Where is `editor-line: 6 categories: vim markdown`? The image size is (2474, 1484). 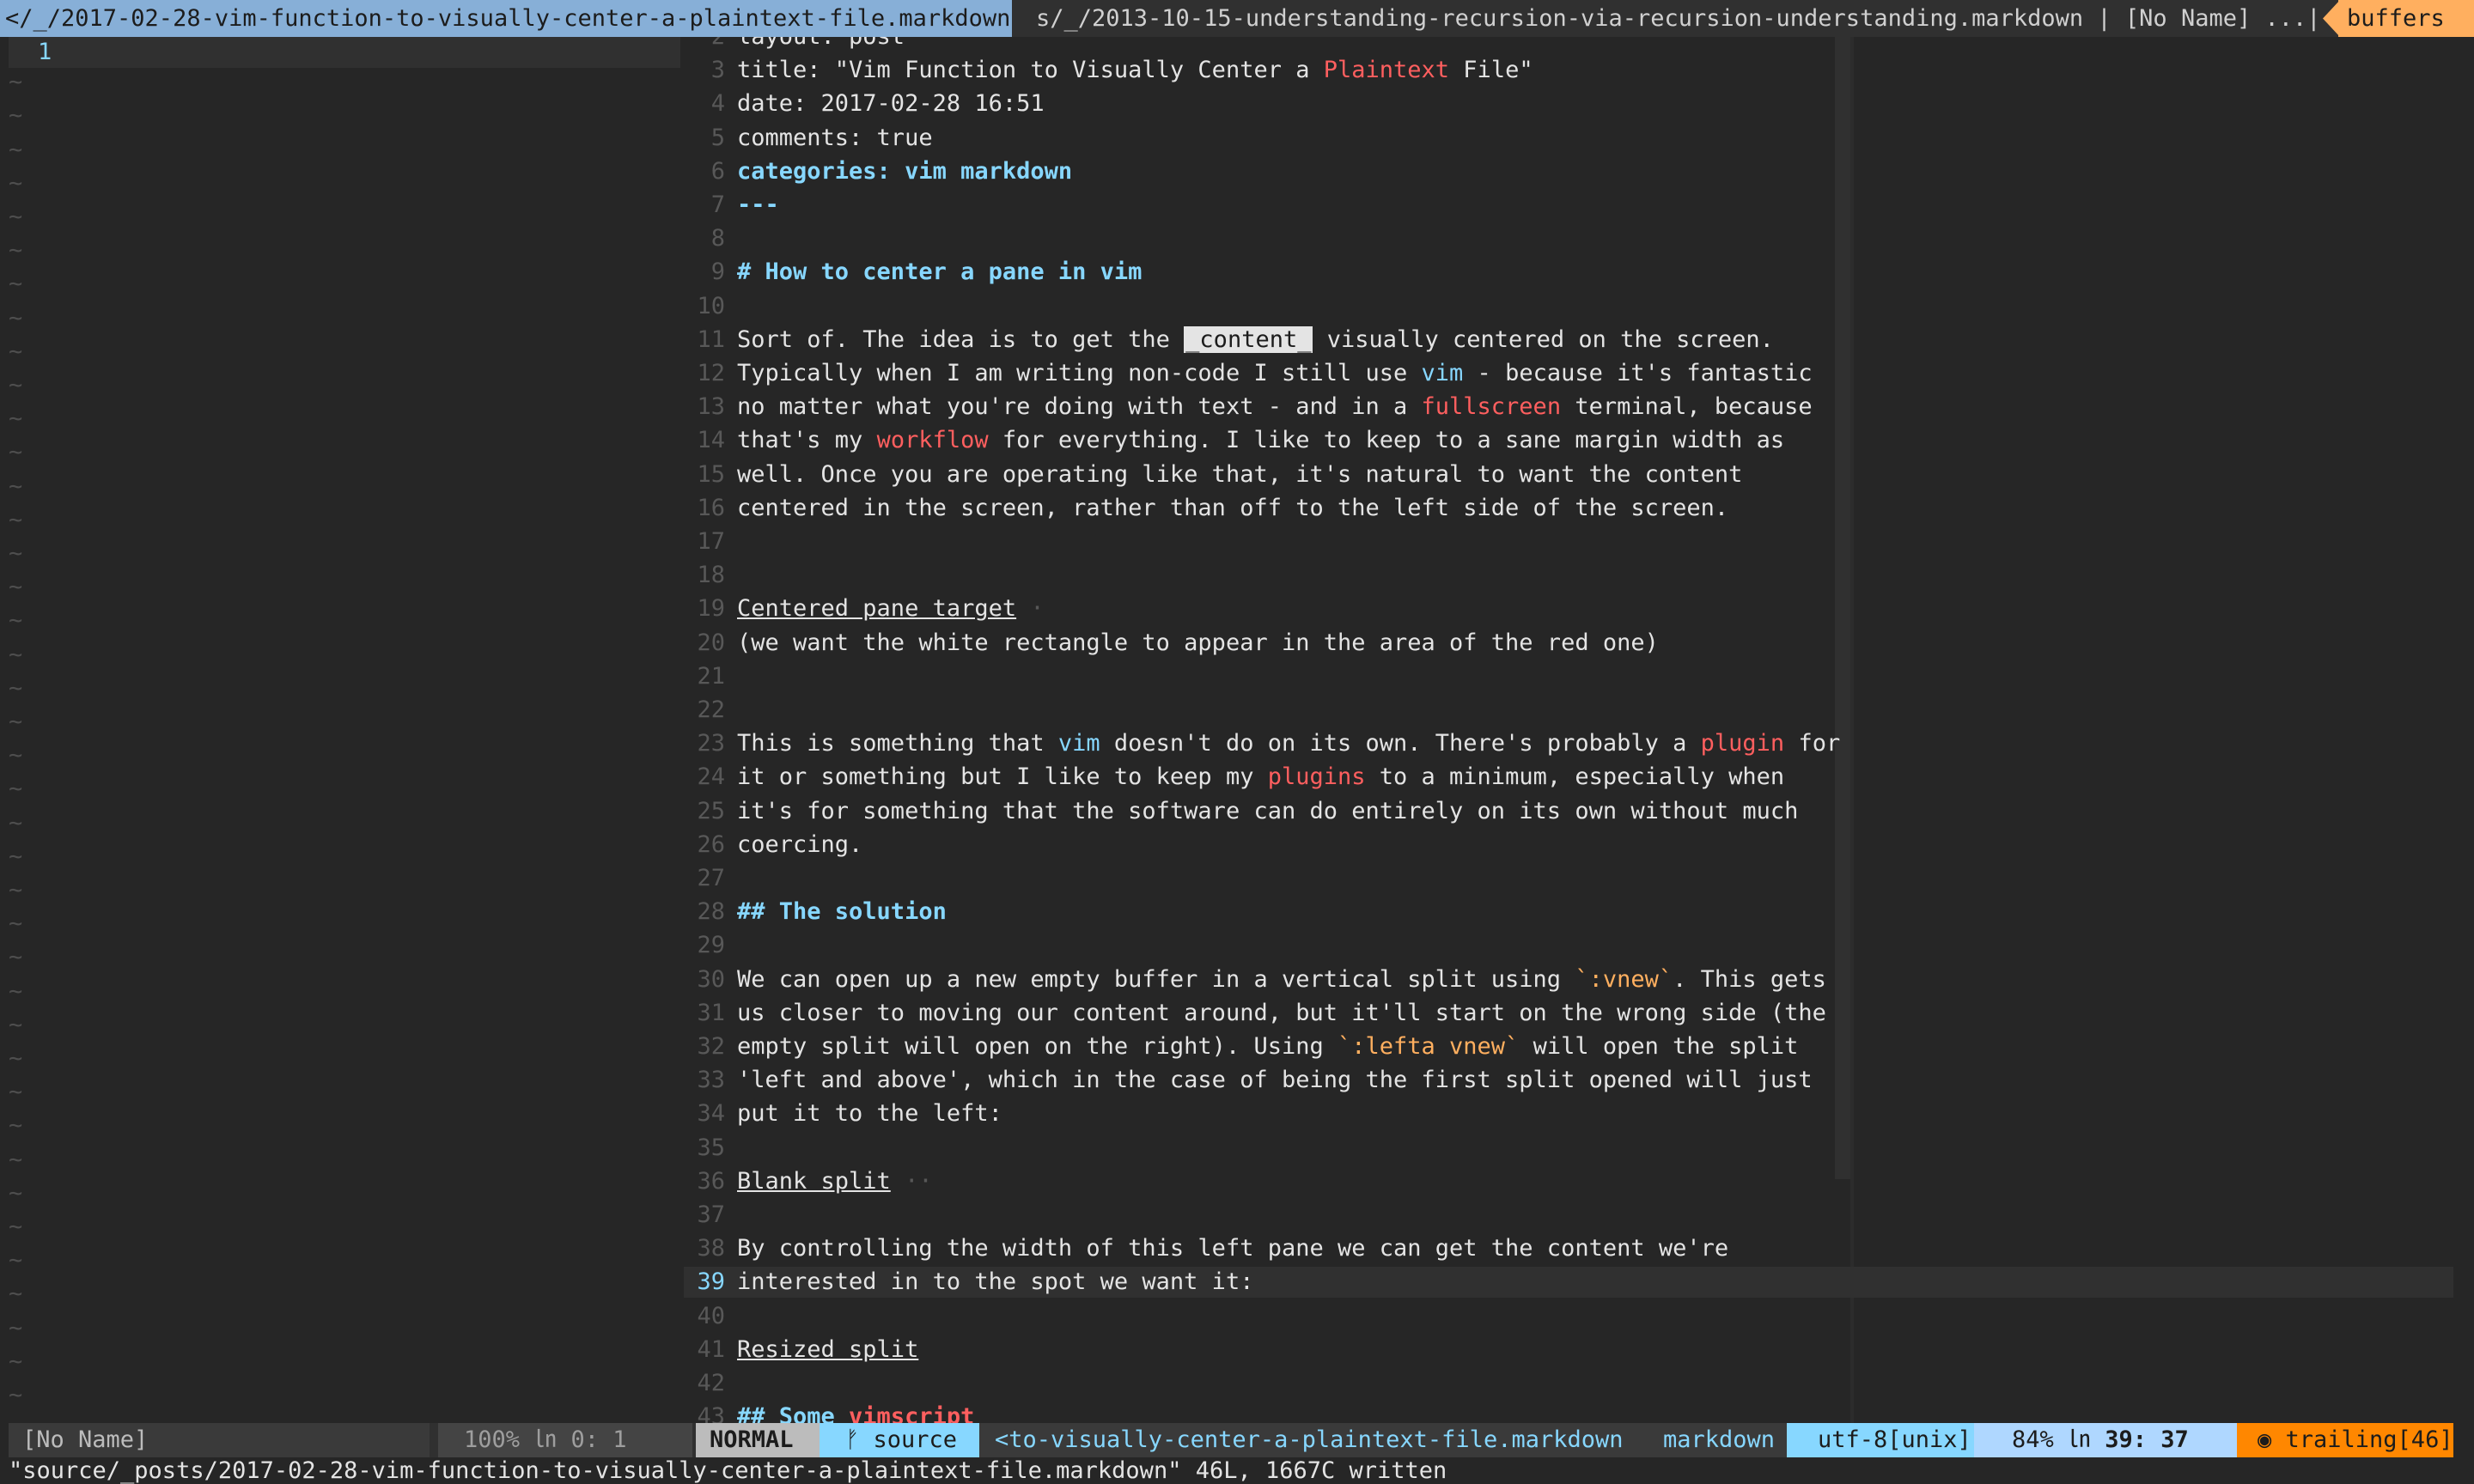 editor-line: 6 categories: vim markdown is located at coordinates (1568, 171).